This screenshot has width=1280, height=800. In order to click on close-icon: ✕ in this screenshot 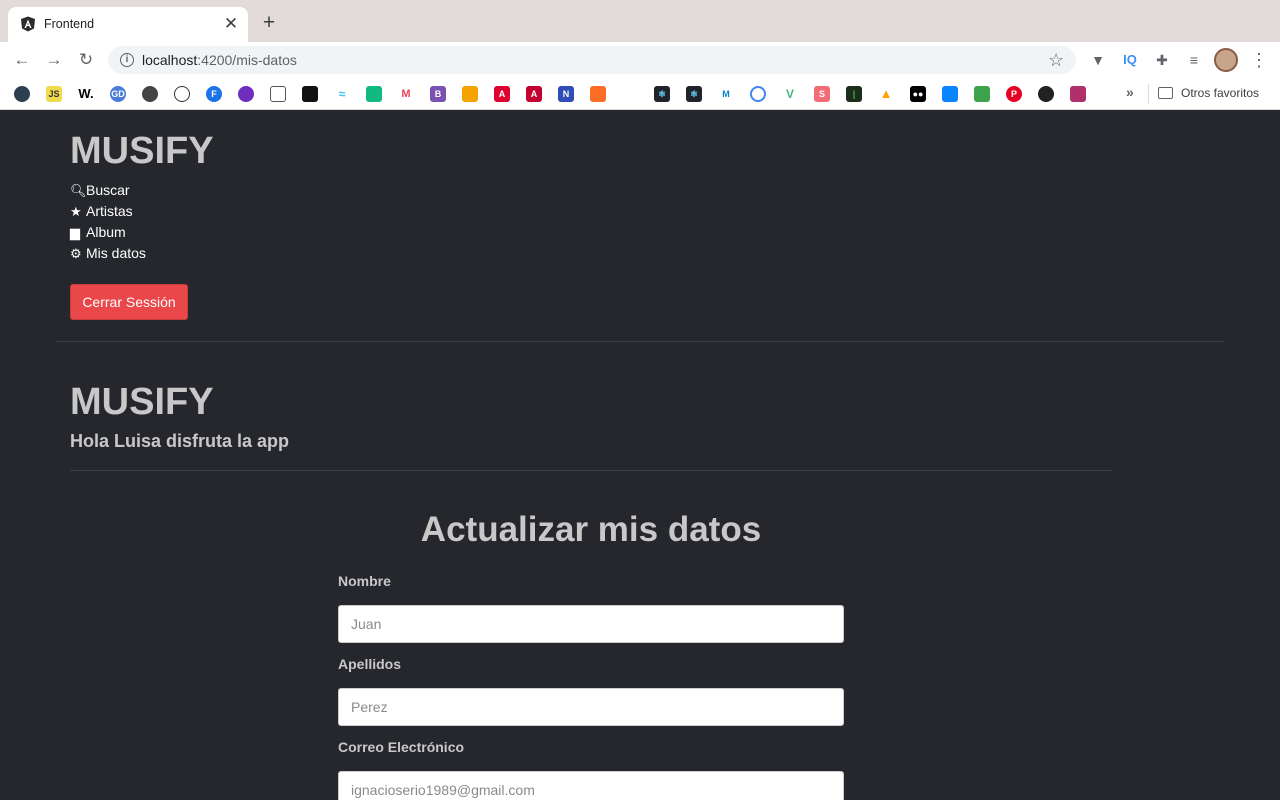, I will do `click(231, 24)`.